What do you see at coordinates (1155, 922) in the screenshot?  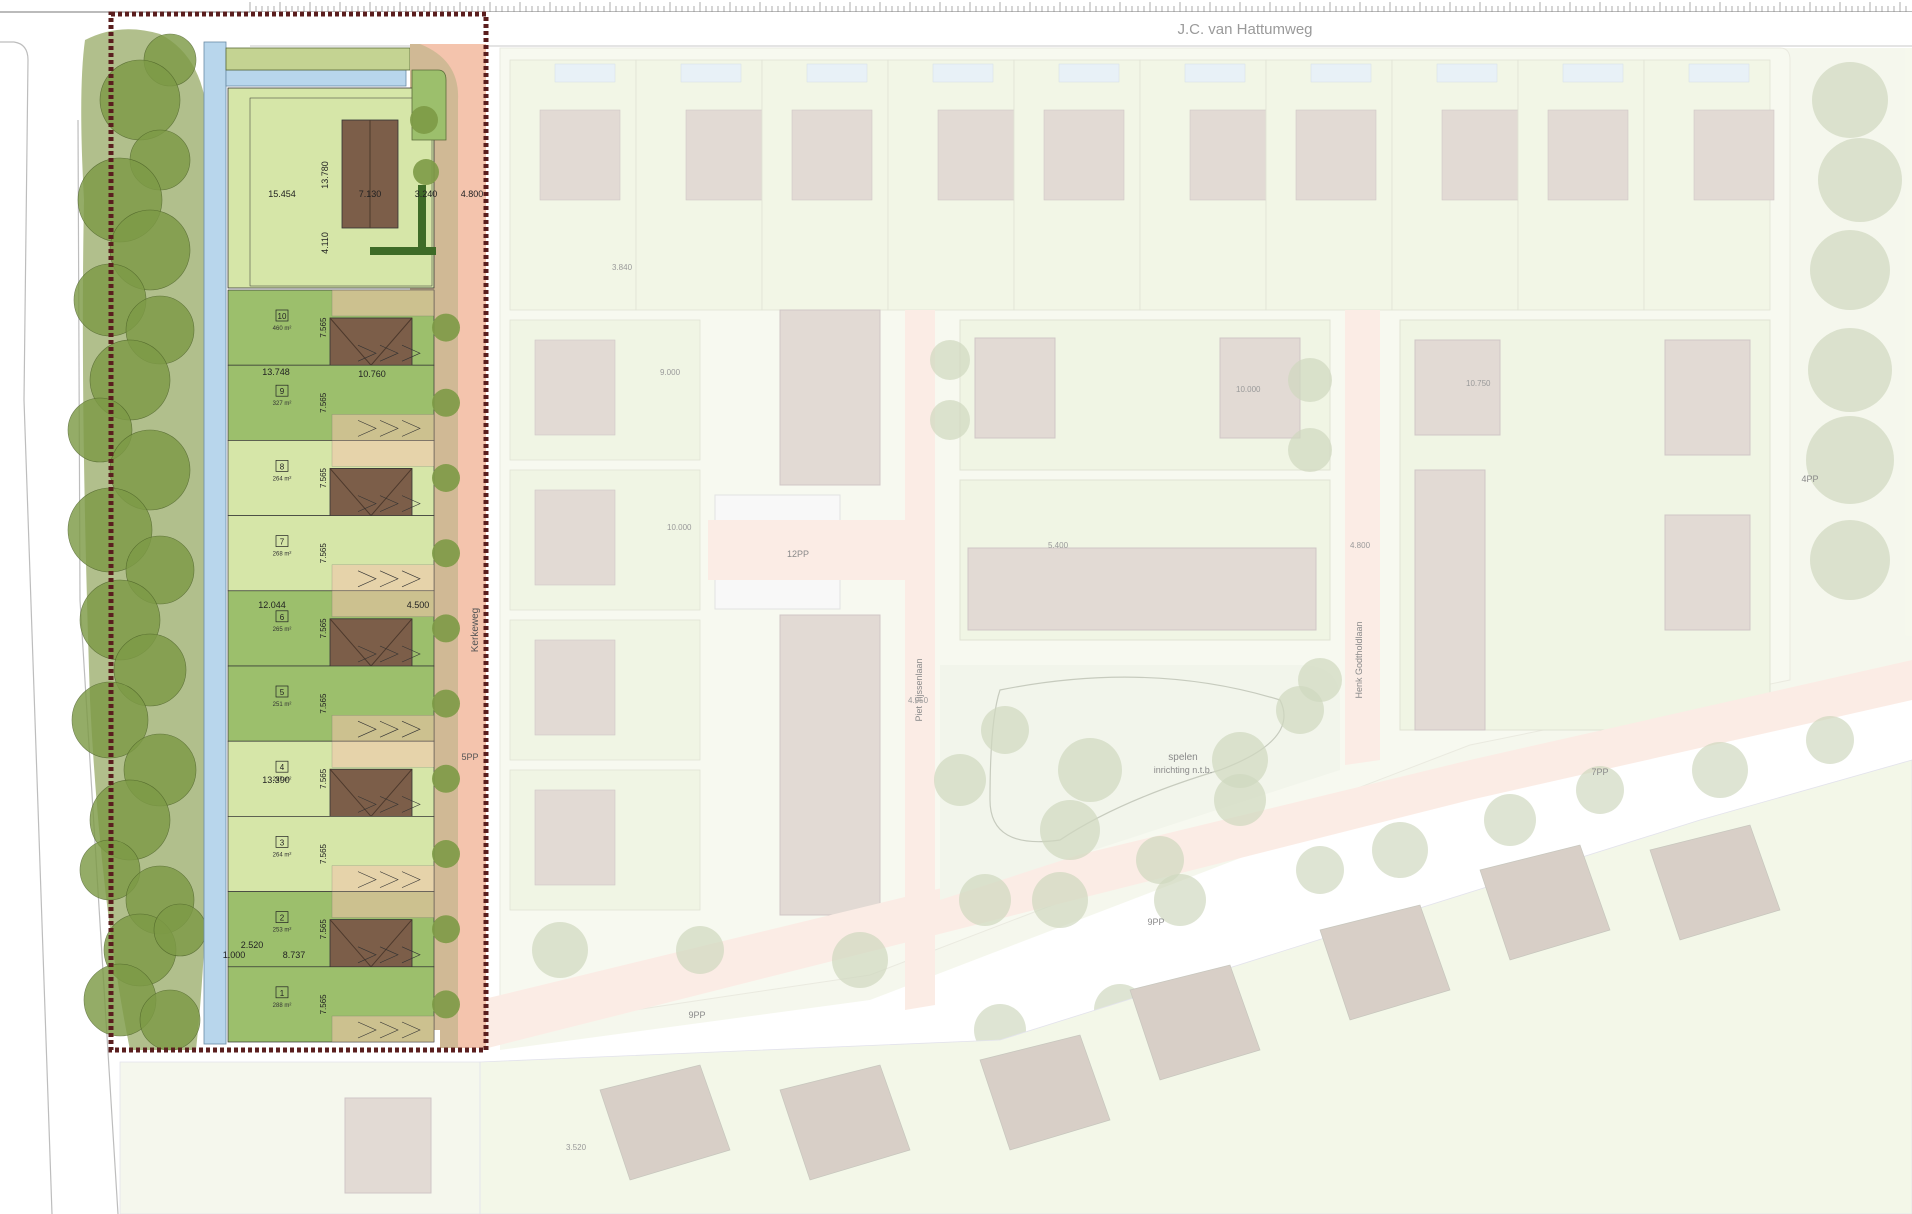 I see `parking-label-9pp-a: 9PP` at bounding box center [1155, 922].